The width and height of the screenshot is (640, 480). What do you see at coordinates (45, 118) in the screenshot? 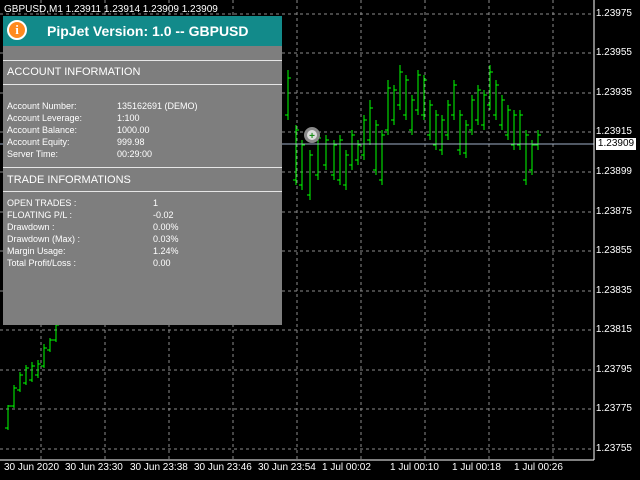
I see `info-label: Account Leverage:` at bounding box center [45, 118].